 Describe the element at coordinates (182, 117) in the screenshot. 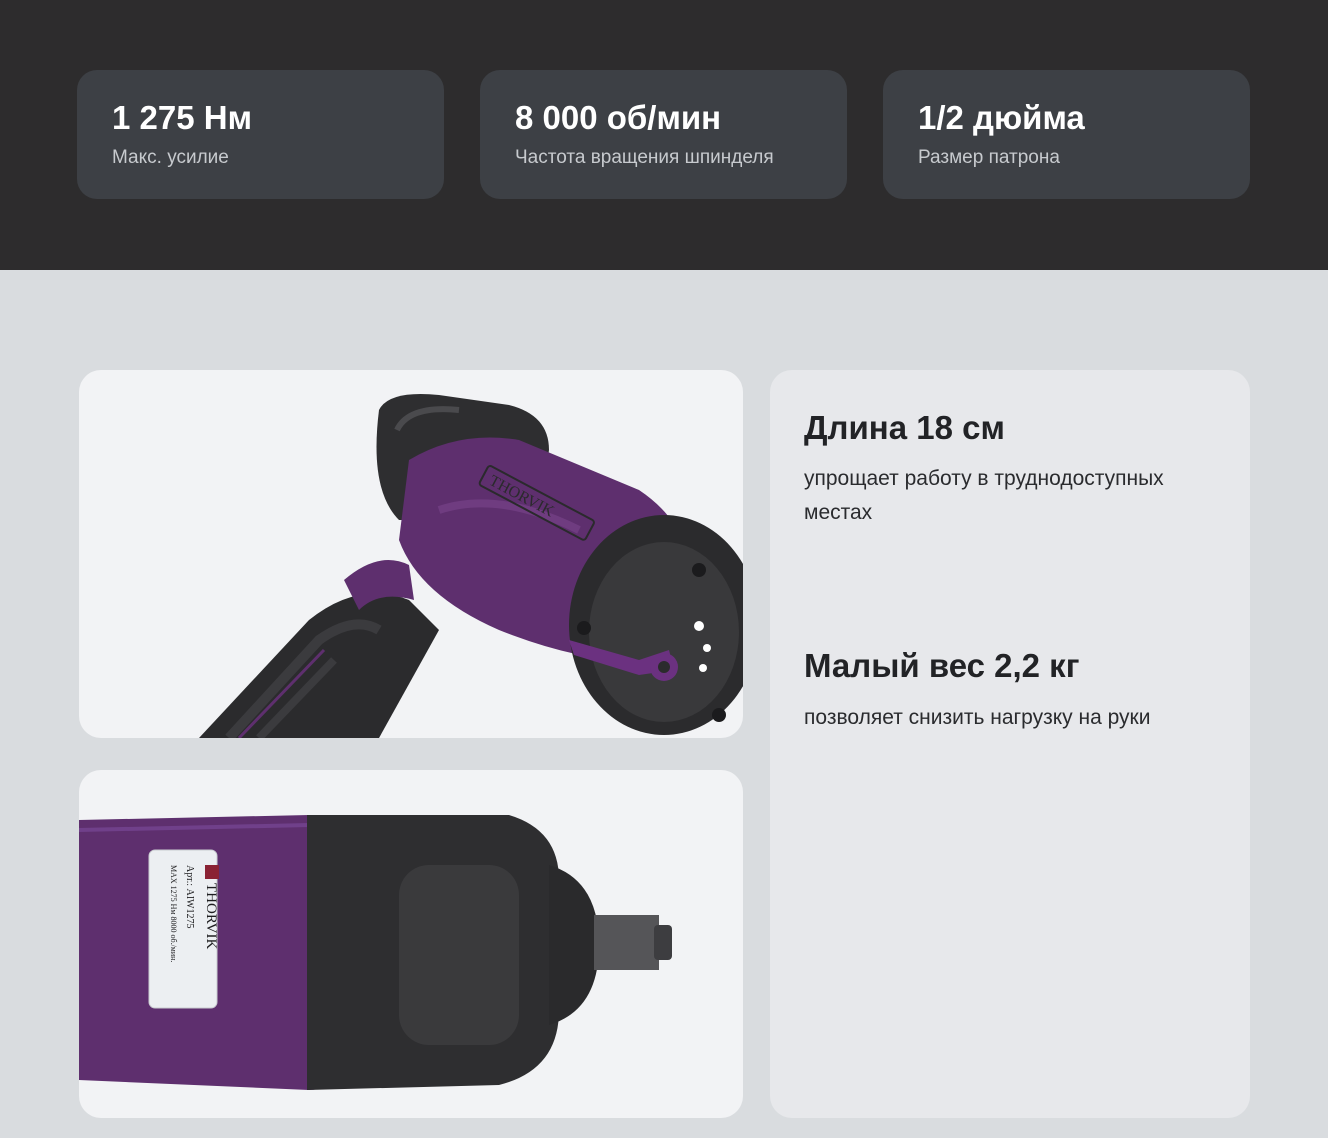

I see `spec-value: 1 275 Нм` at that location.